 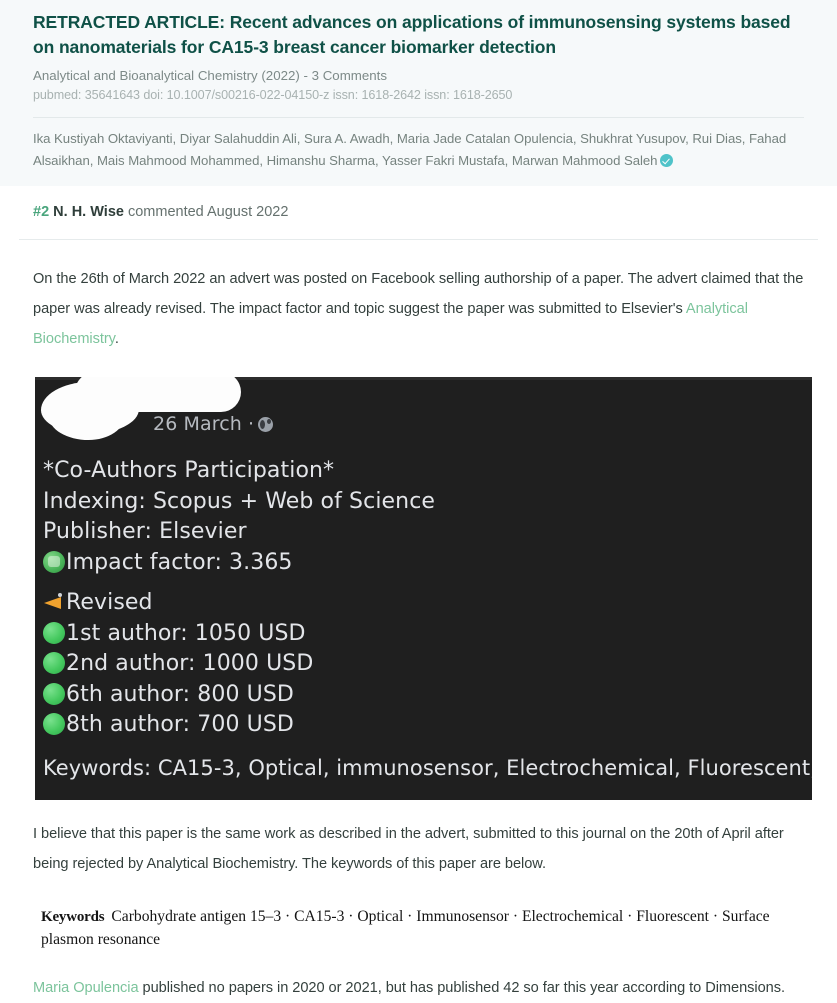 I want to click on keywords-label: Keywords, so click(x=73, y=917).